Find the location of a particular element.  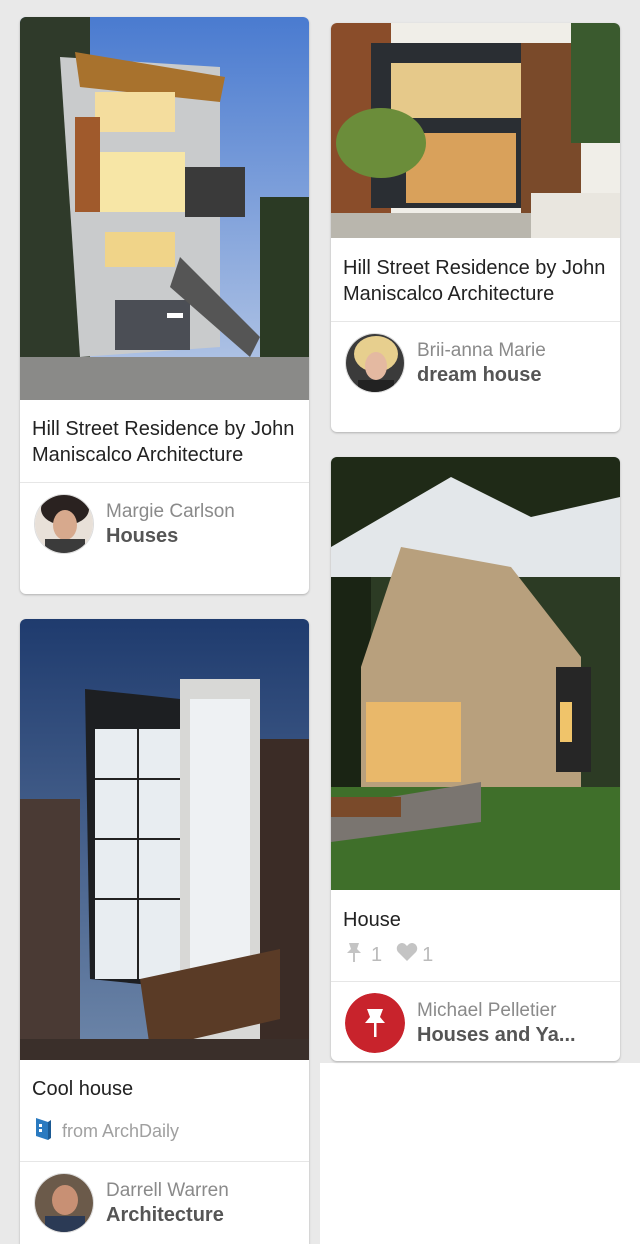

like-count: 1 is located at coordinates (428, 954).